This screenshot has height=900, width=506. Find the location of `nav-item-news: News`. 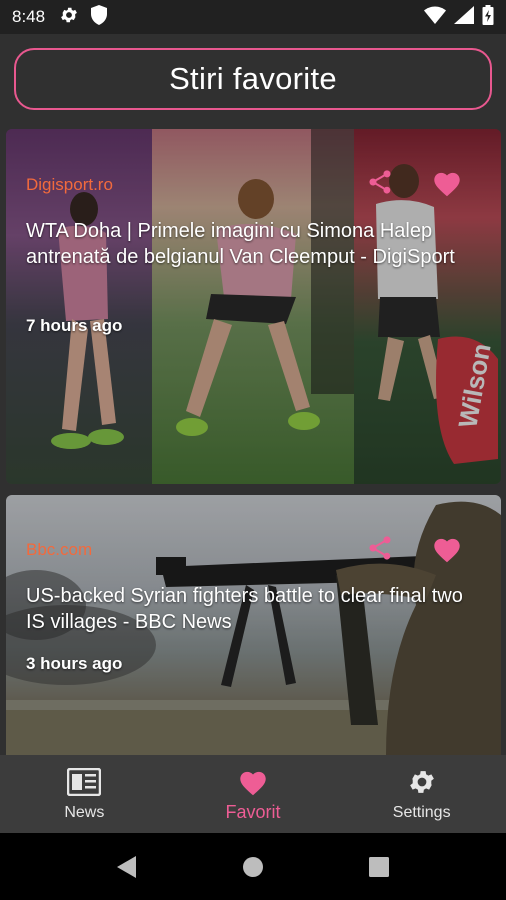

nav-item-news: News is located at coordinates (84, 794).